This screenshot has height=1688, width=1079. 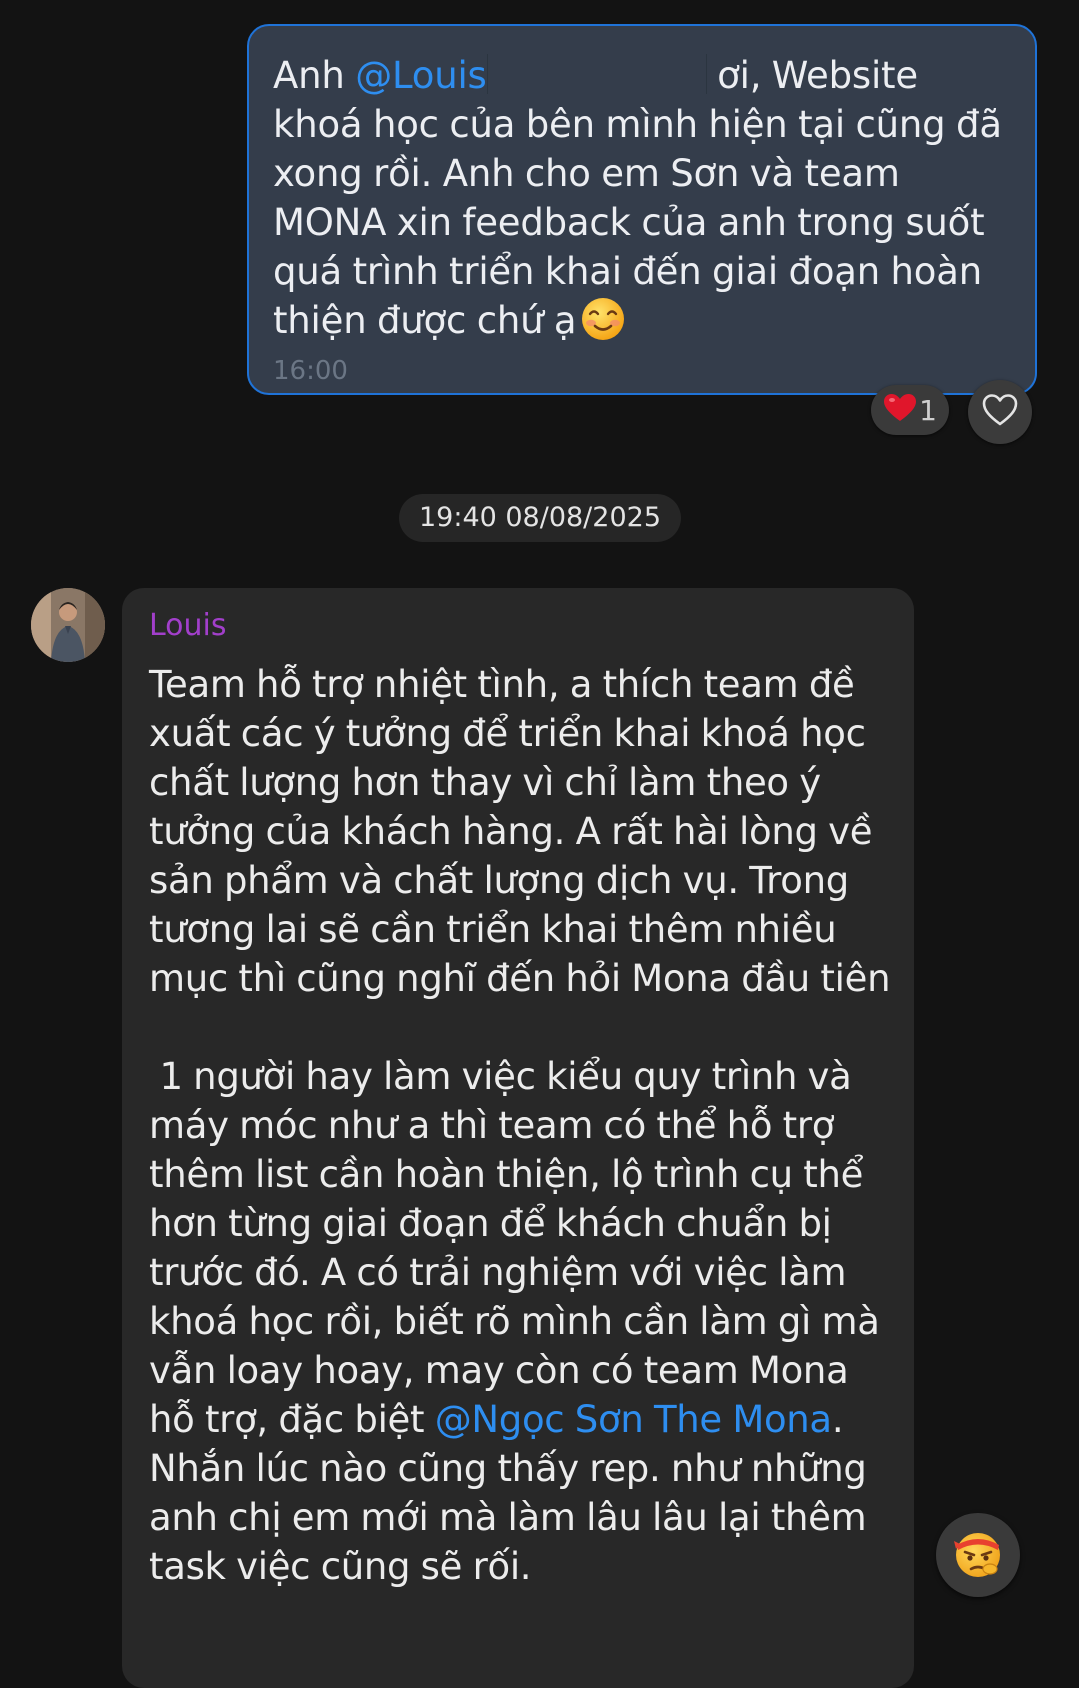 What do you see at coordinates (633, 1419) in the screenshot?
I see `mention-ngoc-son: @Ngọc Sơn The Mona` at bounding box center [633, 1419].